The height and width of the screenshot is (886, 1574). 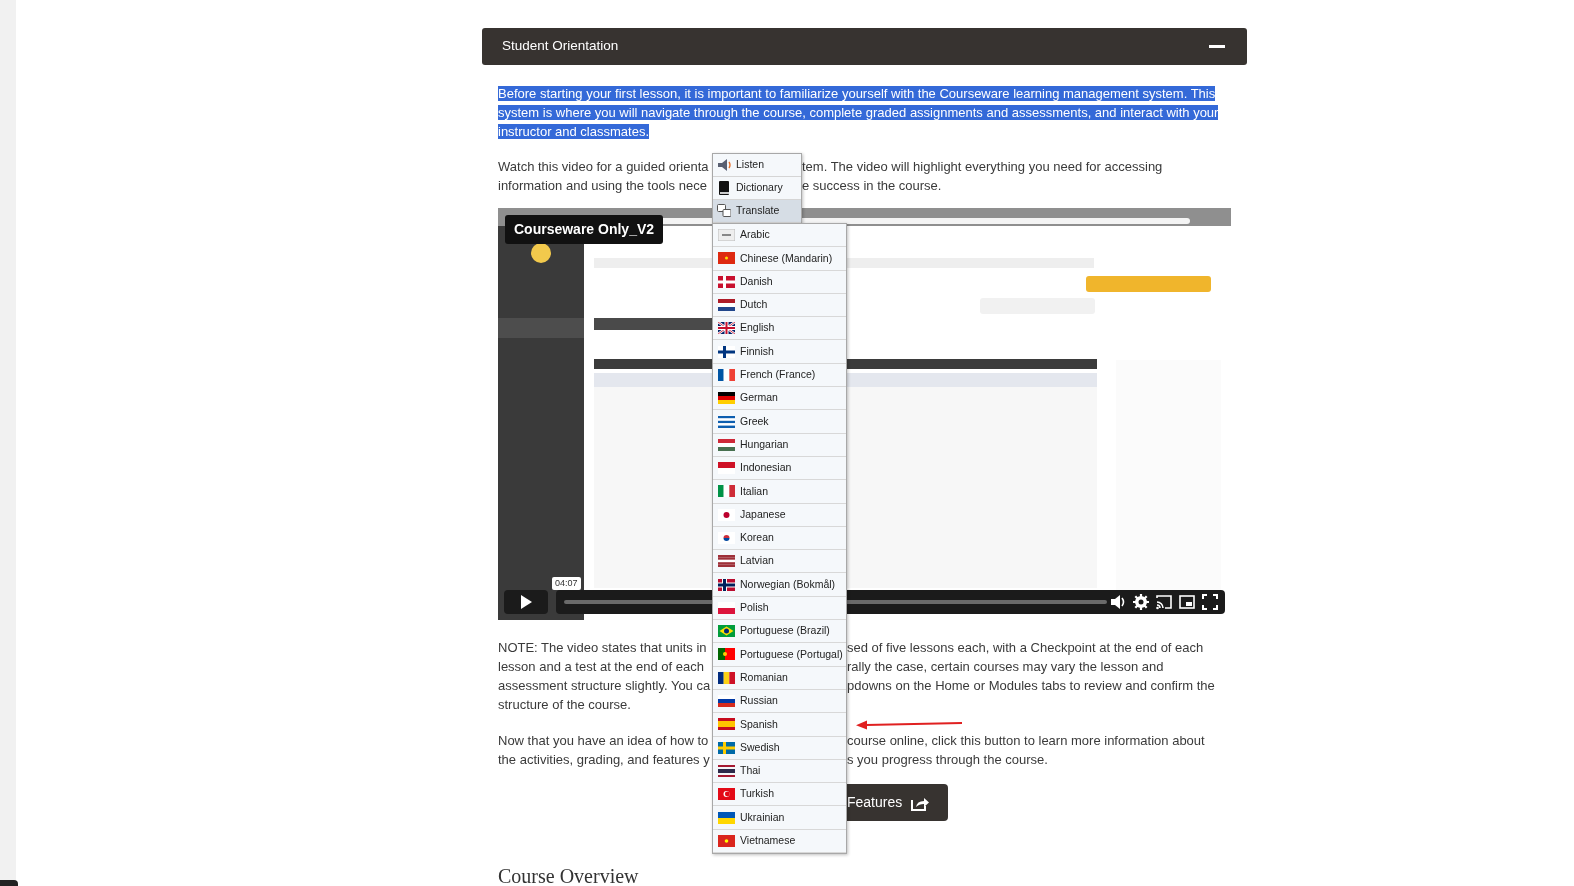 What do you see at coordinates (566, 583) in the screenshot?
I see `time-tooltip: 04:07` at bounding box center [566, 583].